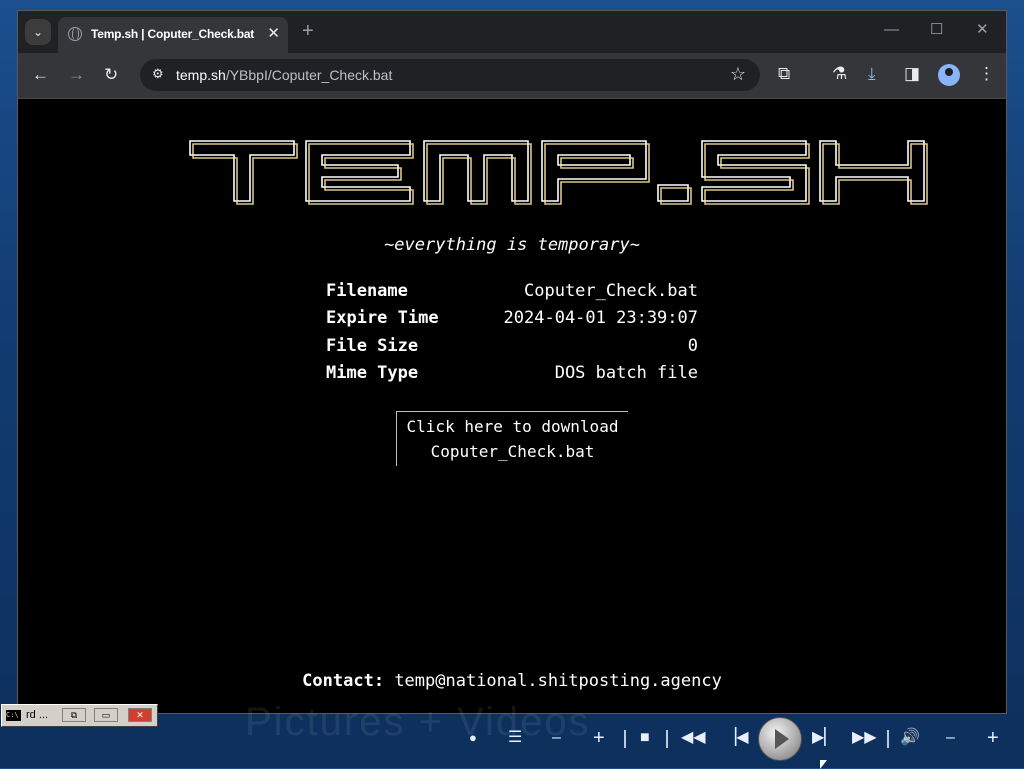 The height and width of the screenshot is (769, 1024). What do you see at coordinates (864, 738) in the screenshot?
I see `fast-forward-icon: ▶▶` at bounding box center [864, 738].